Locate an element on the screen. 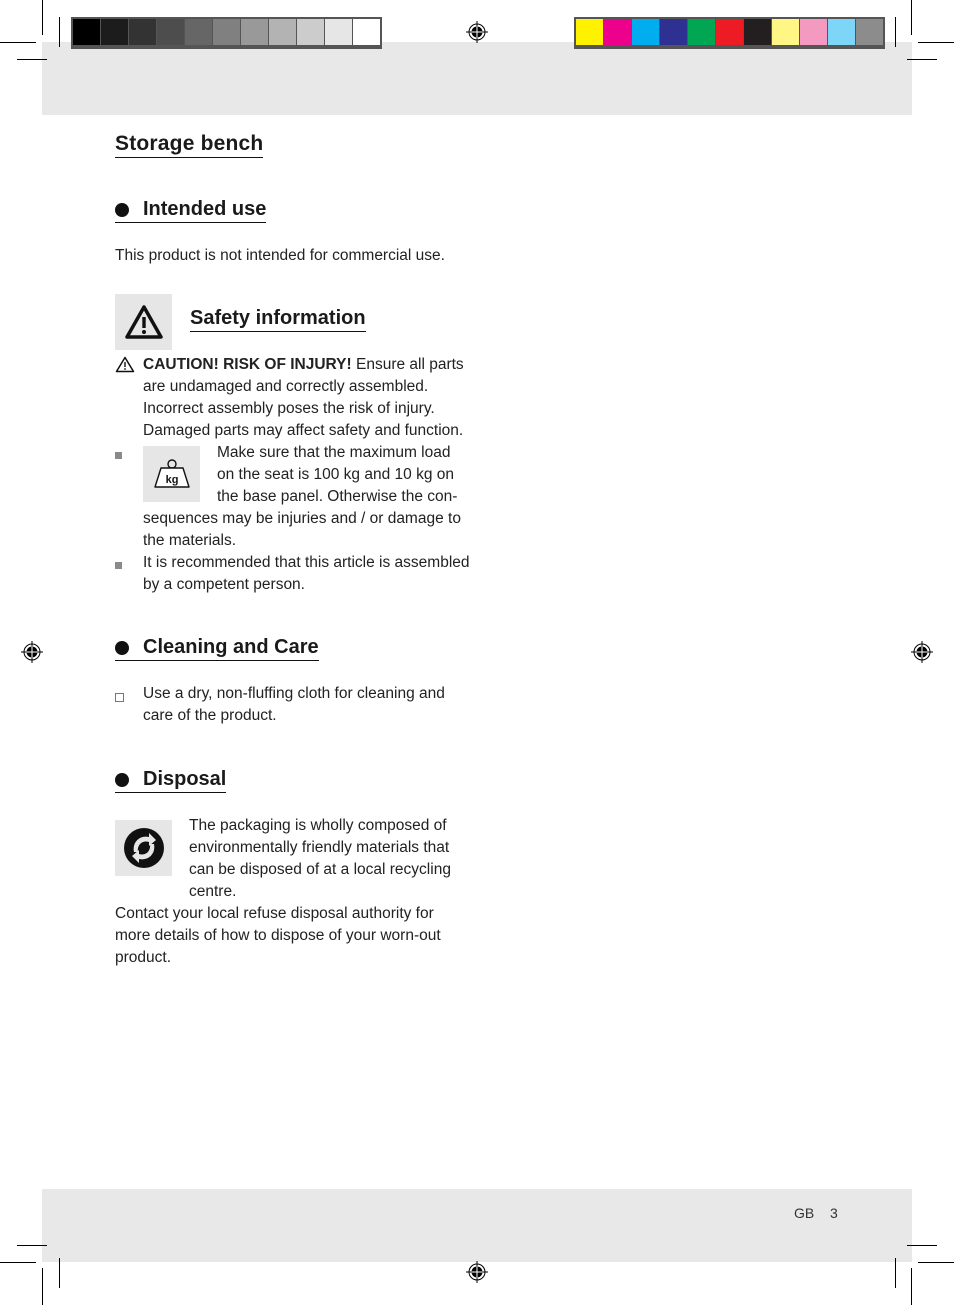 The height and width of the screenshot is (1305, 954). warning-triangle-icon is located at coordinates (143, 322).